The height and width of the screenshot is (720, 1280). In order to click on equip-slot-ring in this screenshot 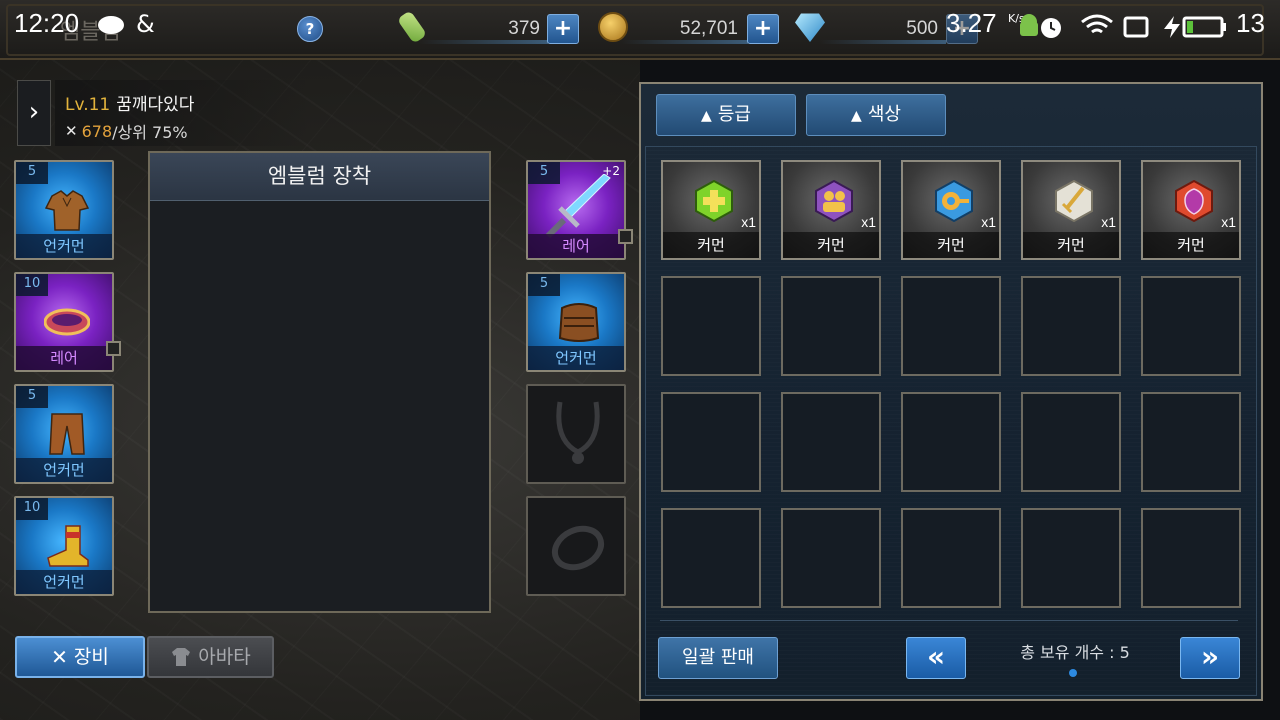, I will do `click(576, 546)`.